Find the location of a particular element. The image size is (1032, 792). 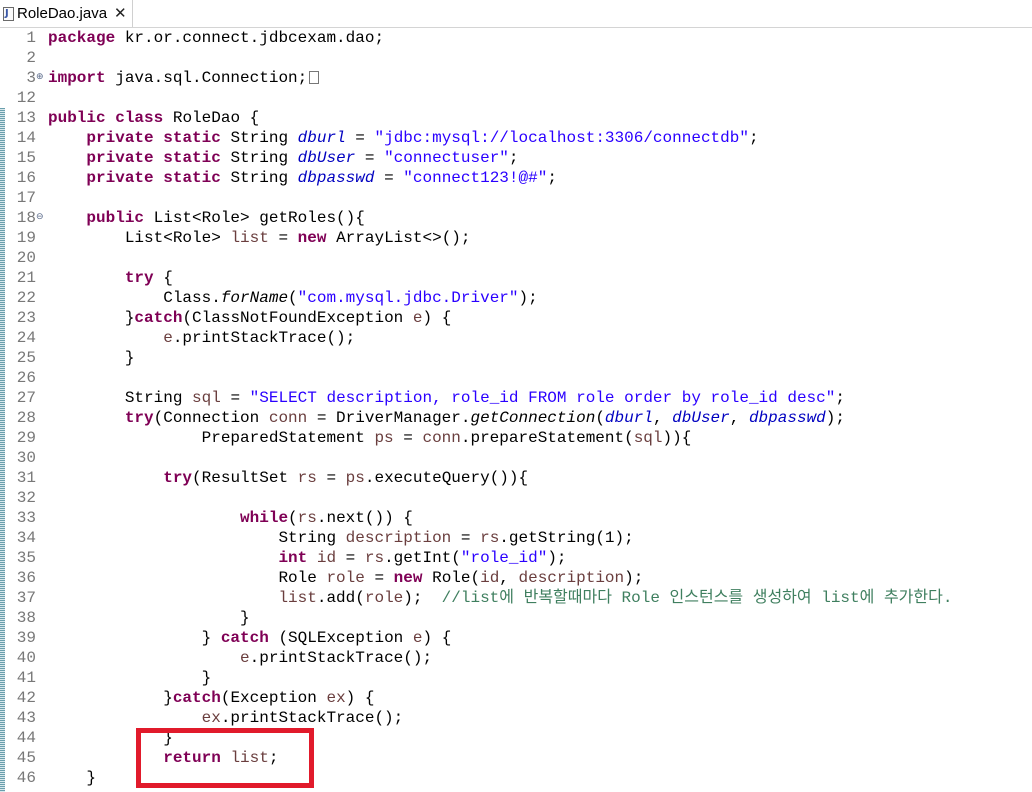

code-line: 17 is located at coordinates (516, 198).